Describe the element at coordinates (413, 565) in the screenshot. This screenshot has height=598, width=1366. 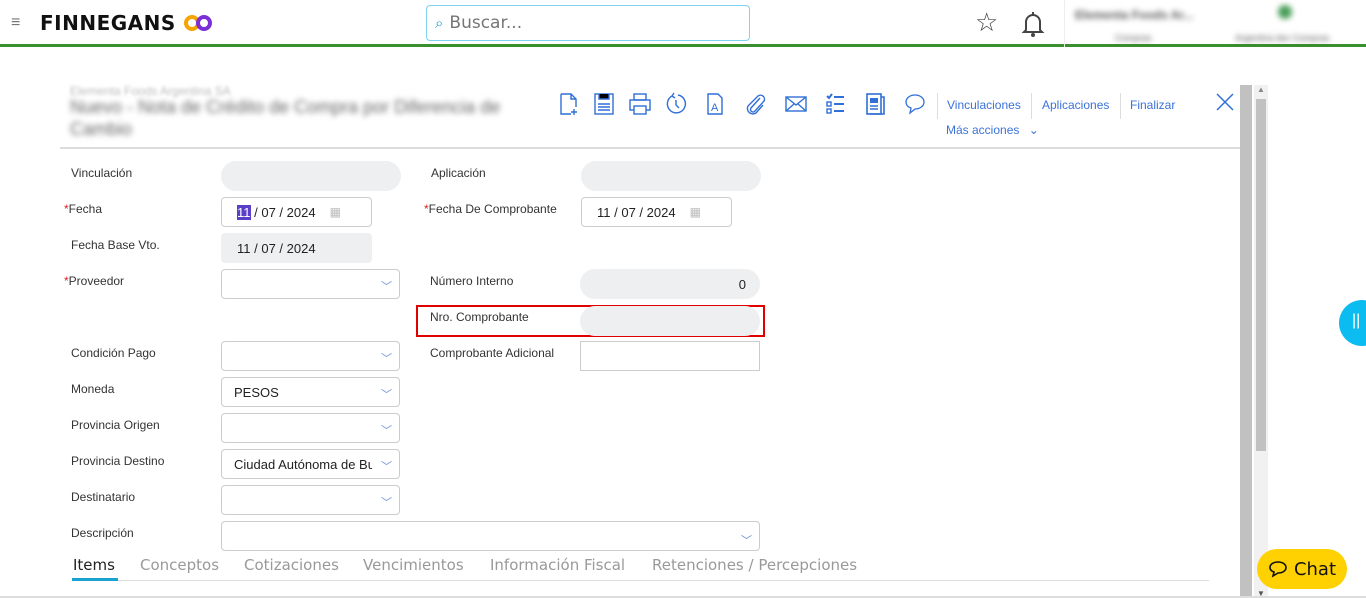
I see `tab-vencimientos: Vencimientos` at that location.